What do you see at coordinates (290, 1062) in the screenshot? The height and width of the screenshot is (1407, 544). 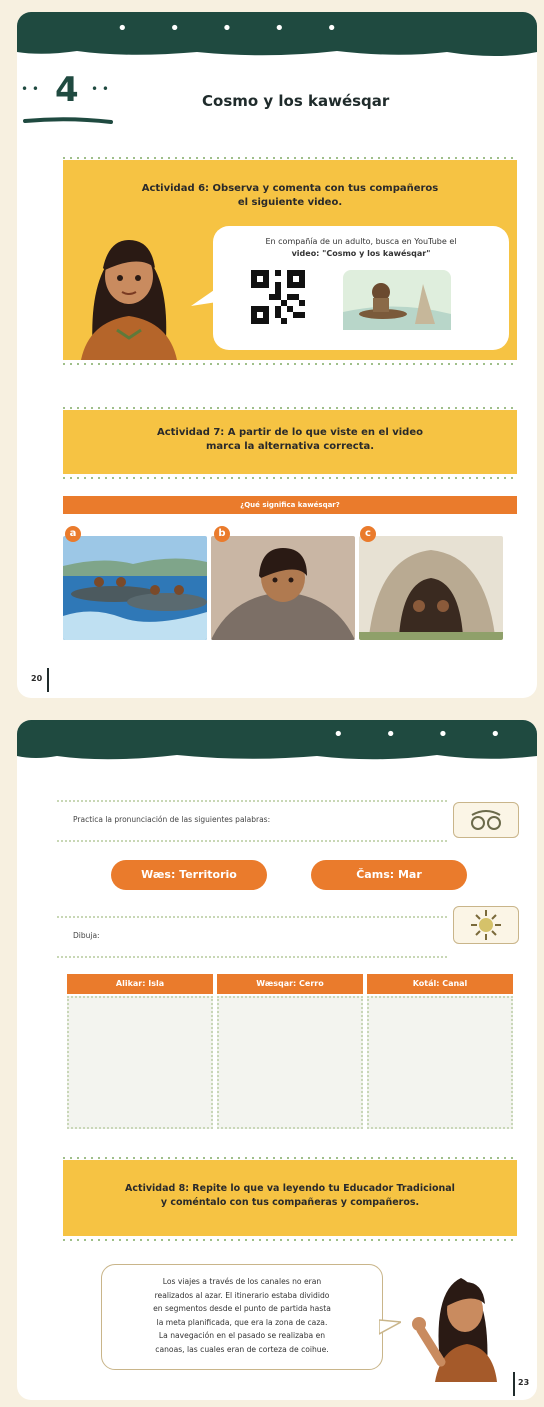 I see `drawing-area-cerro` at bounding box center [290, 1062].